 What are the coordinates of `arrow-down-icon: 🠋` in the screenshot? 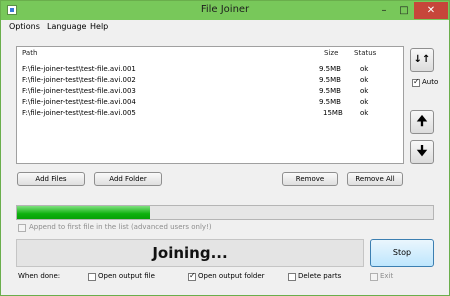 It's located at (422, 151).